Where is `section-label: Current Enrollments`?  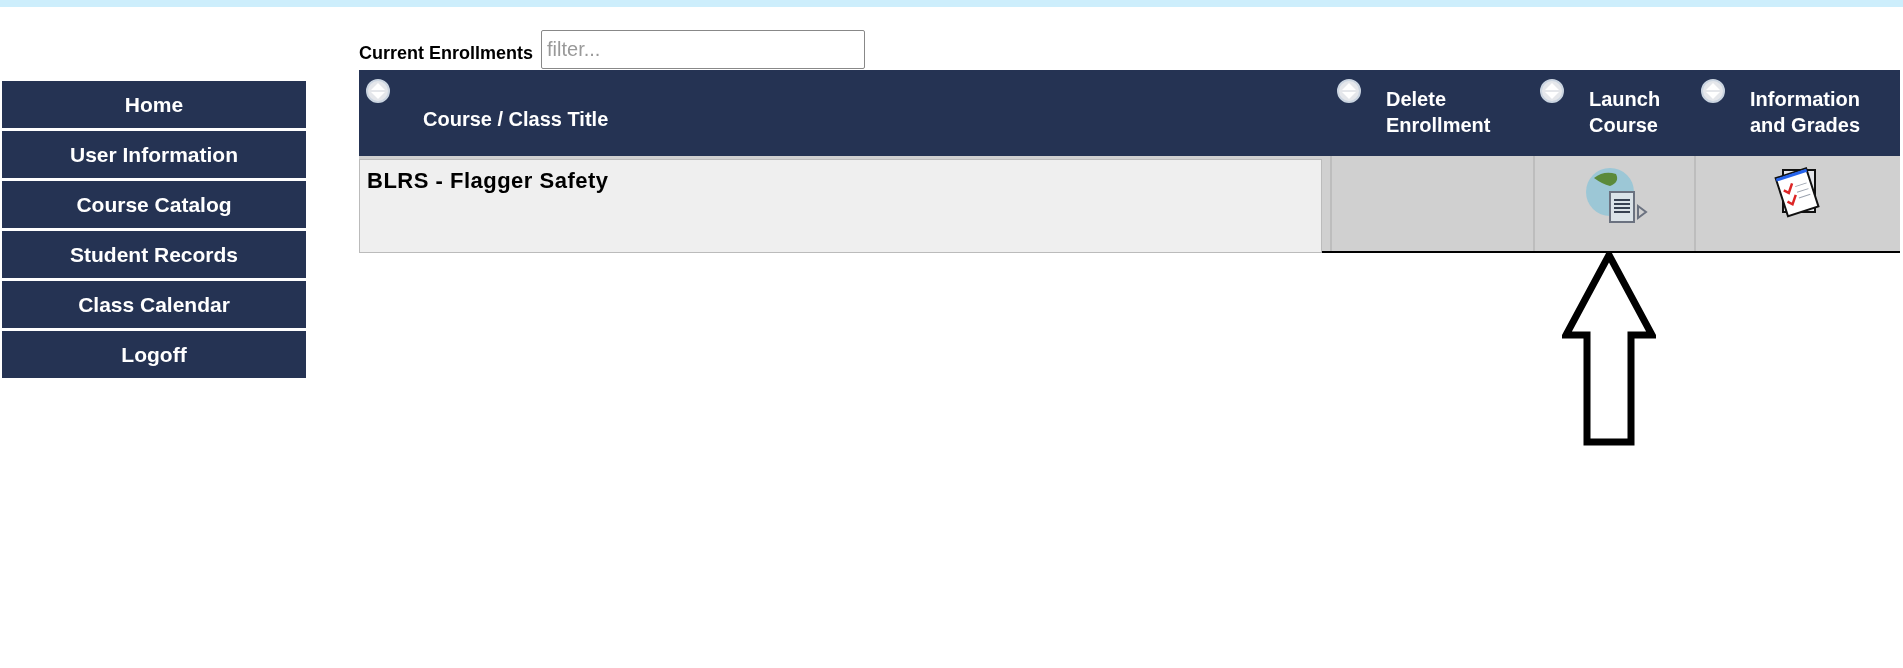
section-label: Current Enrollments is located at coordinates (446, 53).